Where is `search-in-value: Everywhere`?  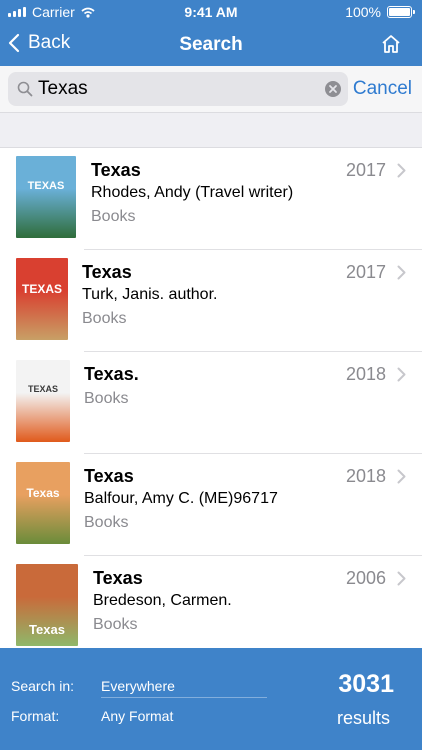
search-in-value: Everywhere is located at coordinates (138, 686).